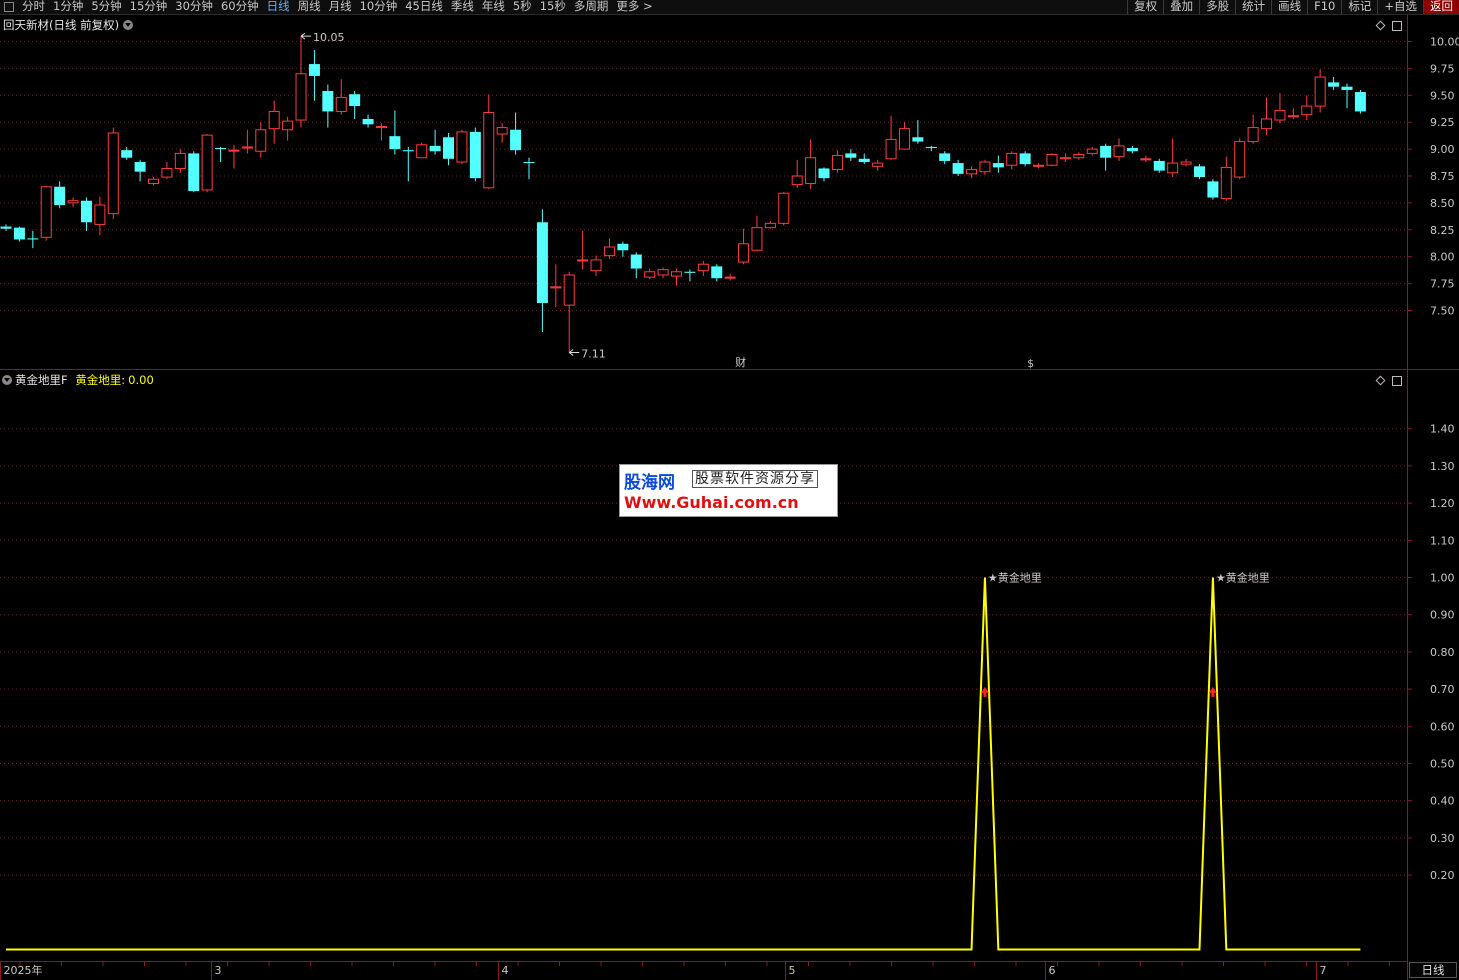  I want to click on indicator-tick-label: 0.50, so click(1442, 764).